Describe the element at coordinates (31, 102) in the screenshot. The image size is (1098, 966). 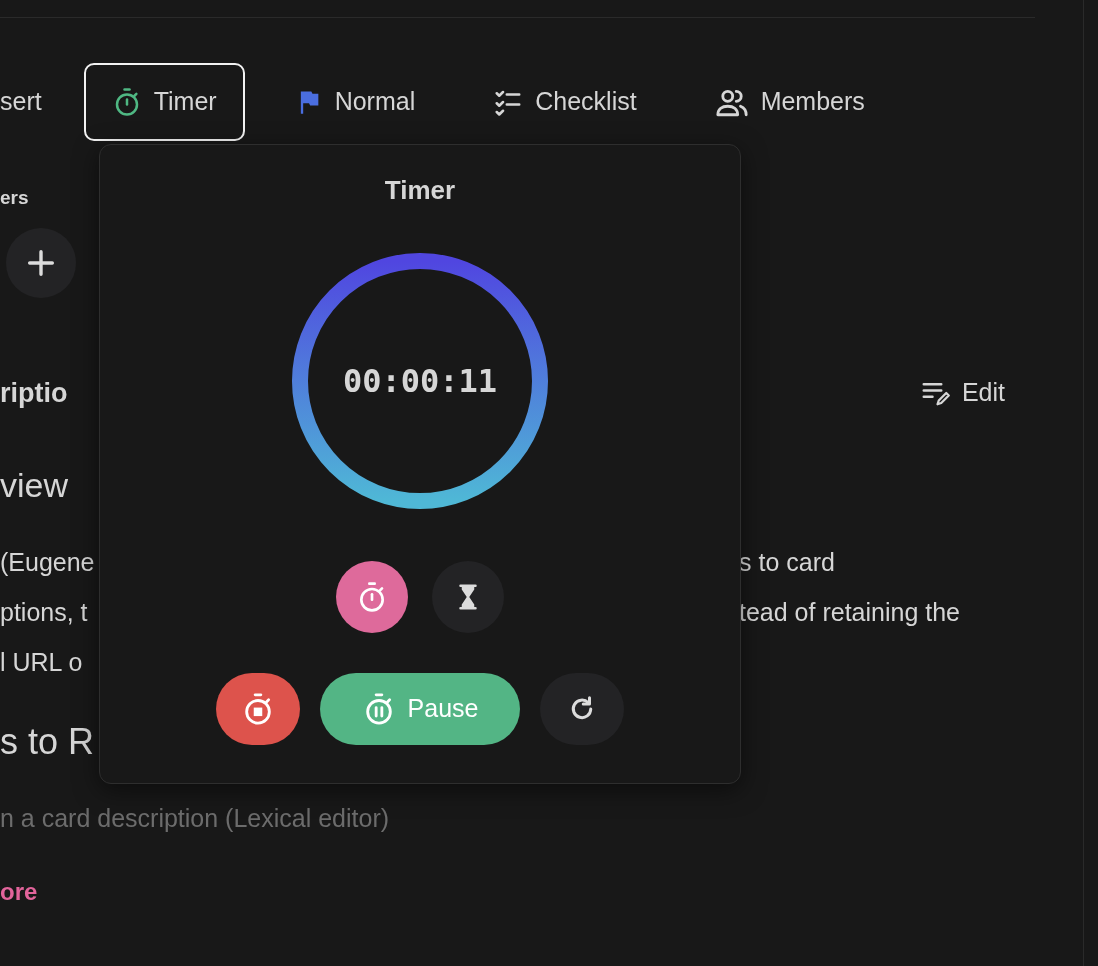
I see `toolbar-button: sert` at that location.